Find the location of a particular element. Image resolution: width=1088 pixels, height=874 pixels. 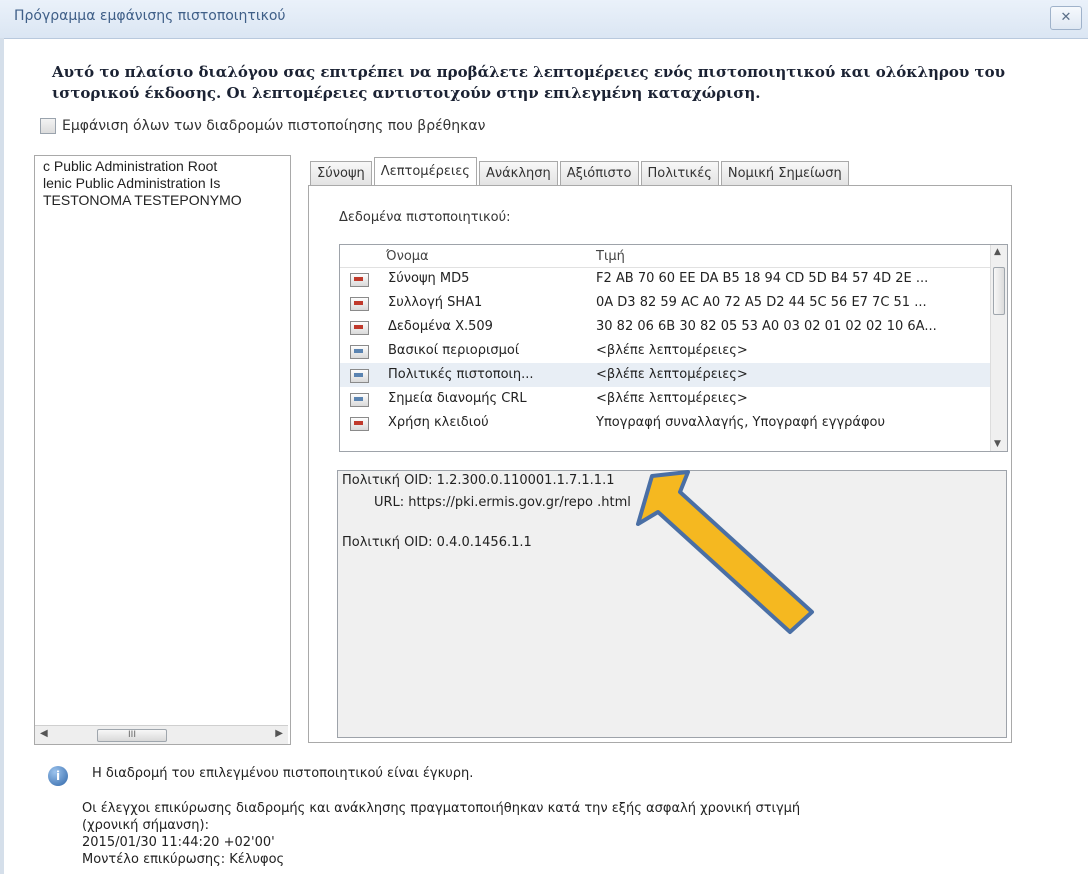

tab-summary: Σύνοψη is located at coordinates (341, 173).